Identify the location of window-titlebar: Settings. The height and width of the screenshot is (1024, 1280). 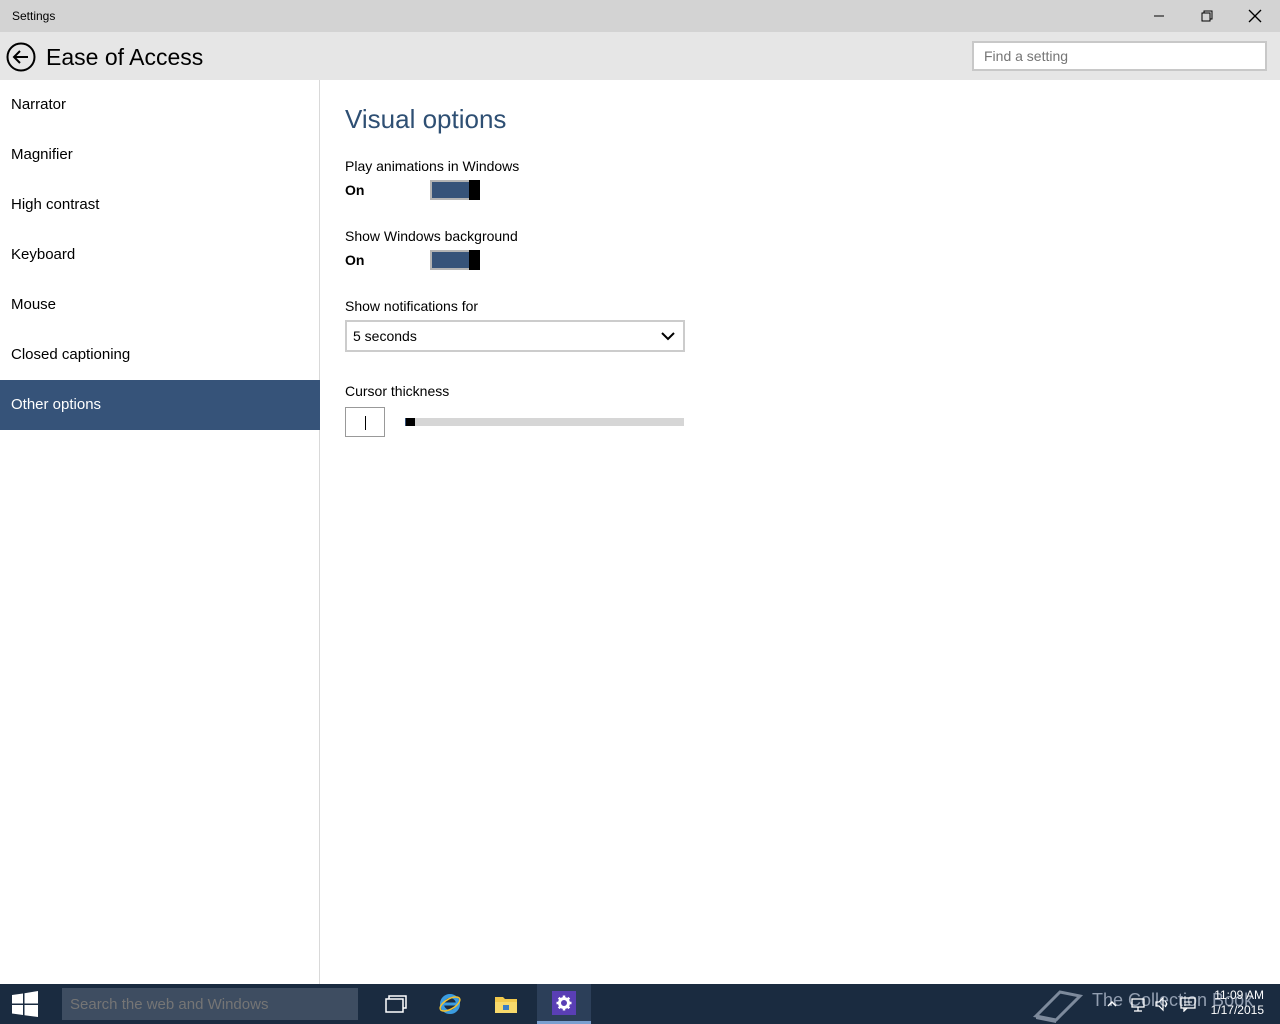
(640, 16).